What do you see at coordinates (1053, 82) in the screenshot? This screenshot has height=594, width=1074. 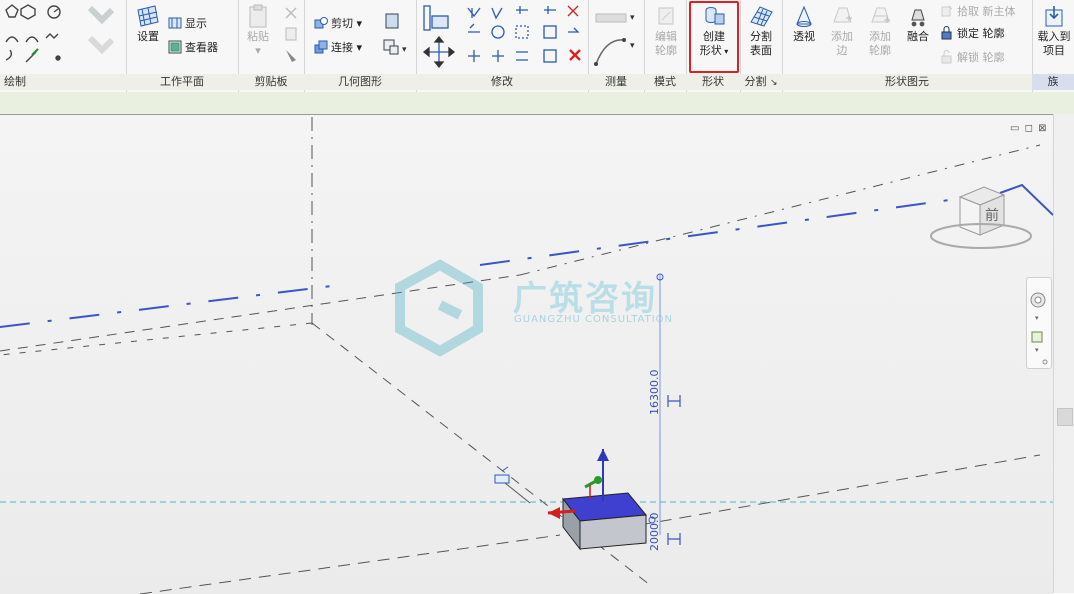 I see `panel-label-family-editor: 族` at bounding box center [1053, 82].